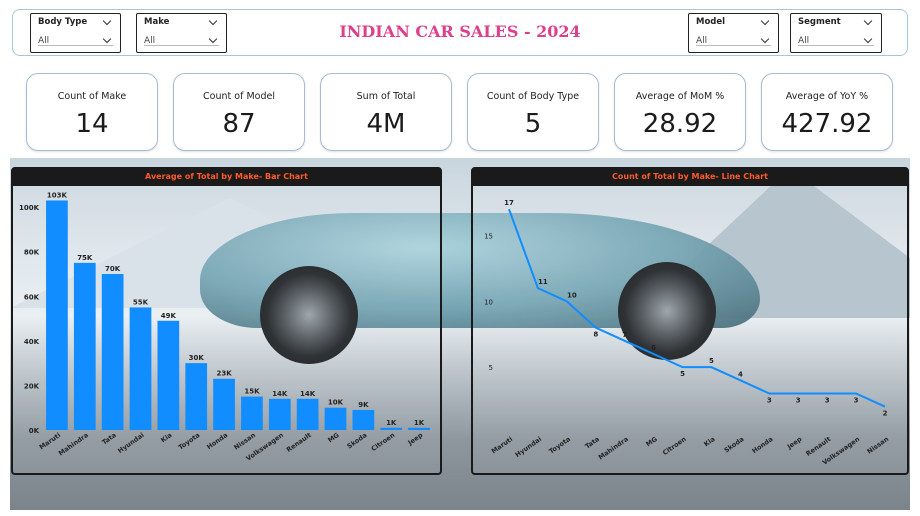  I want to click on kpi-label: Average of MoM %, so click(680, 96).